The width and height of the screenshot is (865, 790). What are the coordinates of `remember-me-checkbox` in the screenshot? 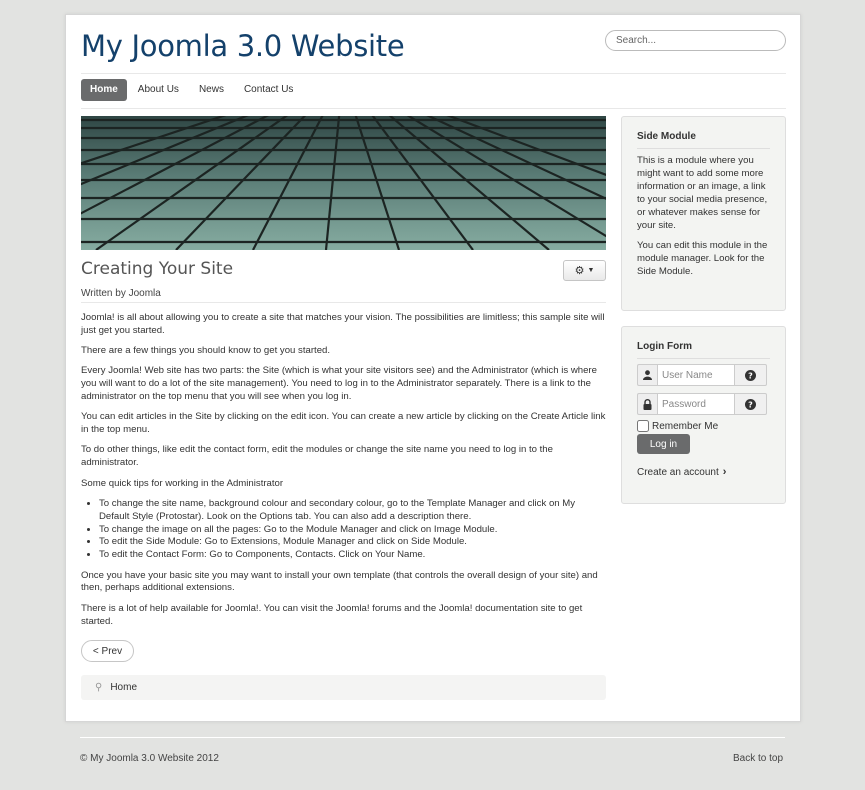 It's located at (643, 426).